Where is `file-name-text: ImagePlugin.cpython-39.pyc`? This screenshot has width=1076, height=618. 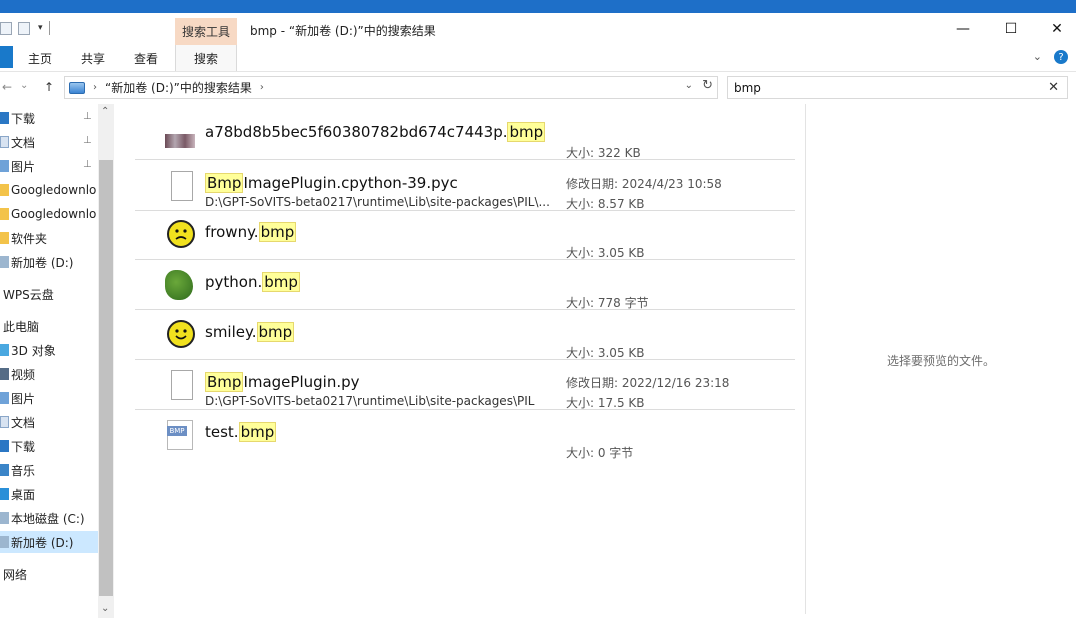 file-name-text: ImagePlugin.cpython-39.pyc is located at coordinates (350, 183).